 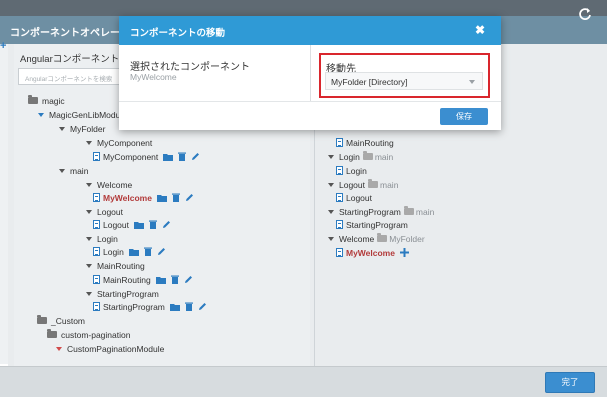 What do you see at coordinates (376, 238) in the screenshot?
I see `route-item-welcome: Welcome MyFolder` at bounding box center [376, 238].